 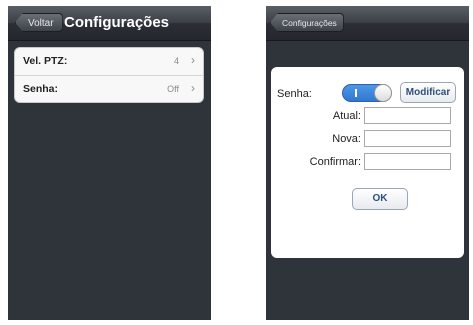 What do you see at coordinates (109, 62) in the screenshot?
I see `settings-row-ptz-speed: Vel. PTZ: 4 ›` at bounding box center [109, 62].